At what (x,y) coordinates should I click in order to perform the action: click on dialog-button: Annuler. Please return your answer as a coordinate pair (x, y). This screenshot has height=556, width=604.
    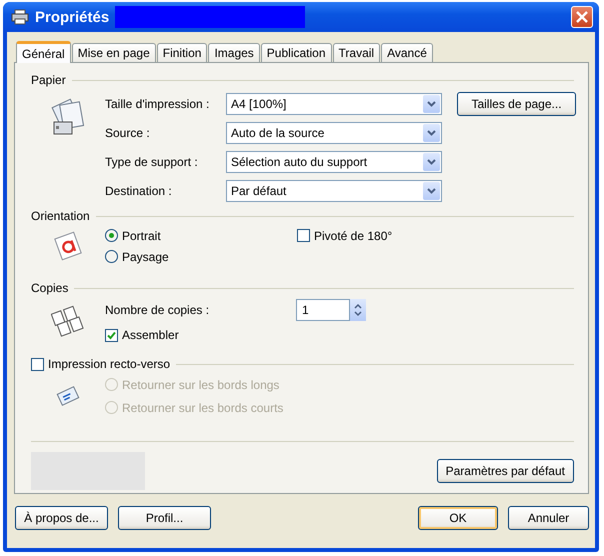
    Looking at the image, I should click on (548, 518).